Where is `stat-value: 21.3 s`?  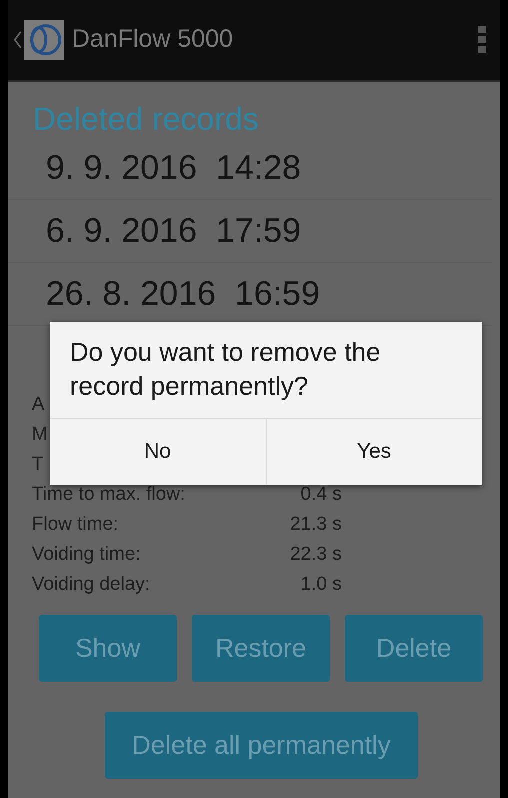
stat-value: 21.3 s is located at coordinates (315, 524).